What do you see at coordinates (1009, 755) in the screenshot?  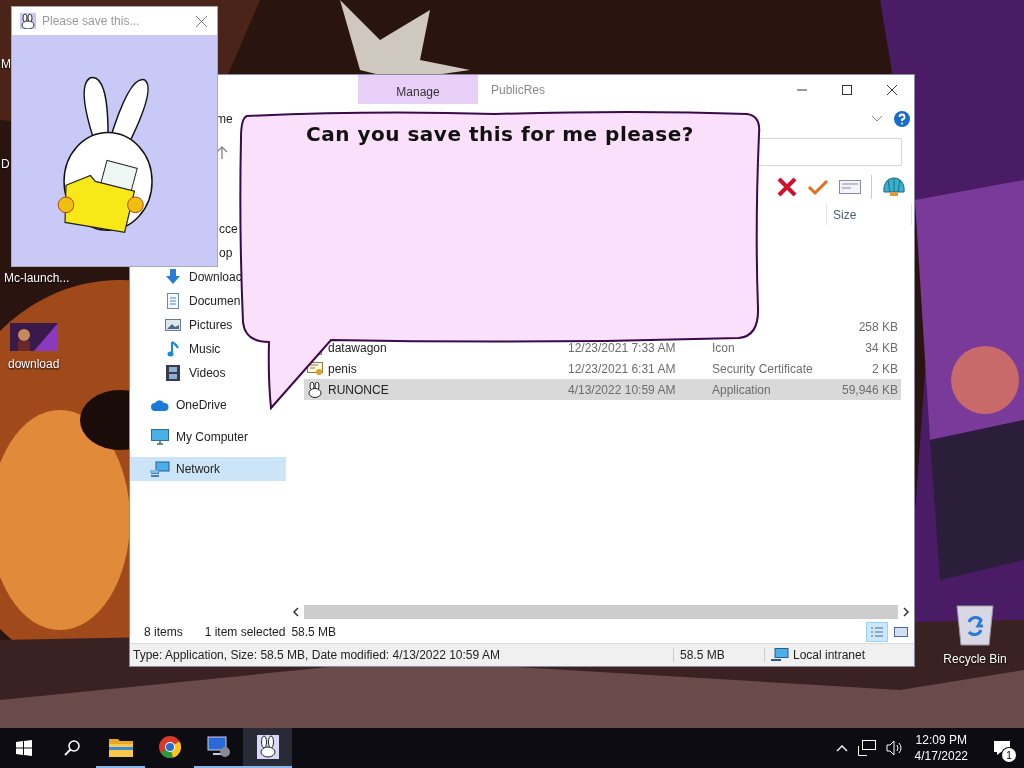 I see `notification-count: 1` at bounding box center [1009, 755].